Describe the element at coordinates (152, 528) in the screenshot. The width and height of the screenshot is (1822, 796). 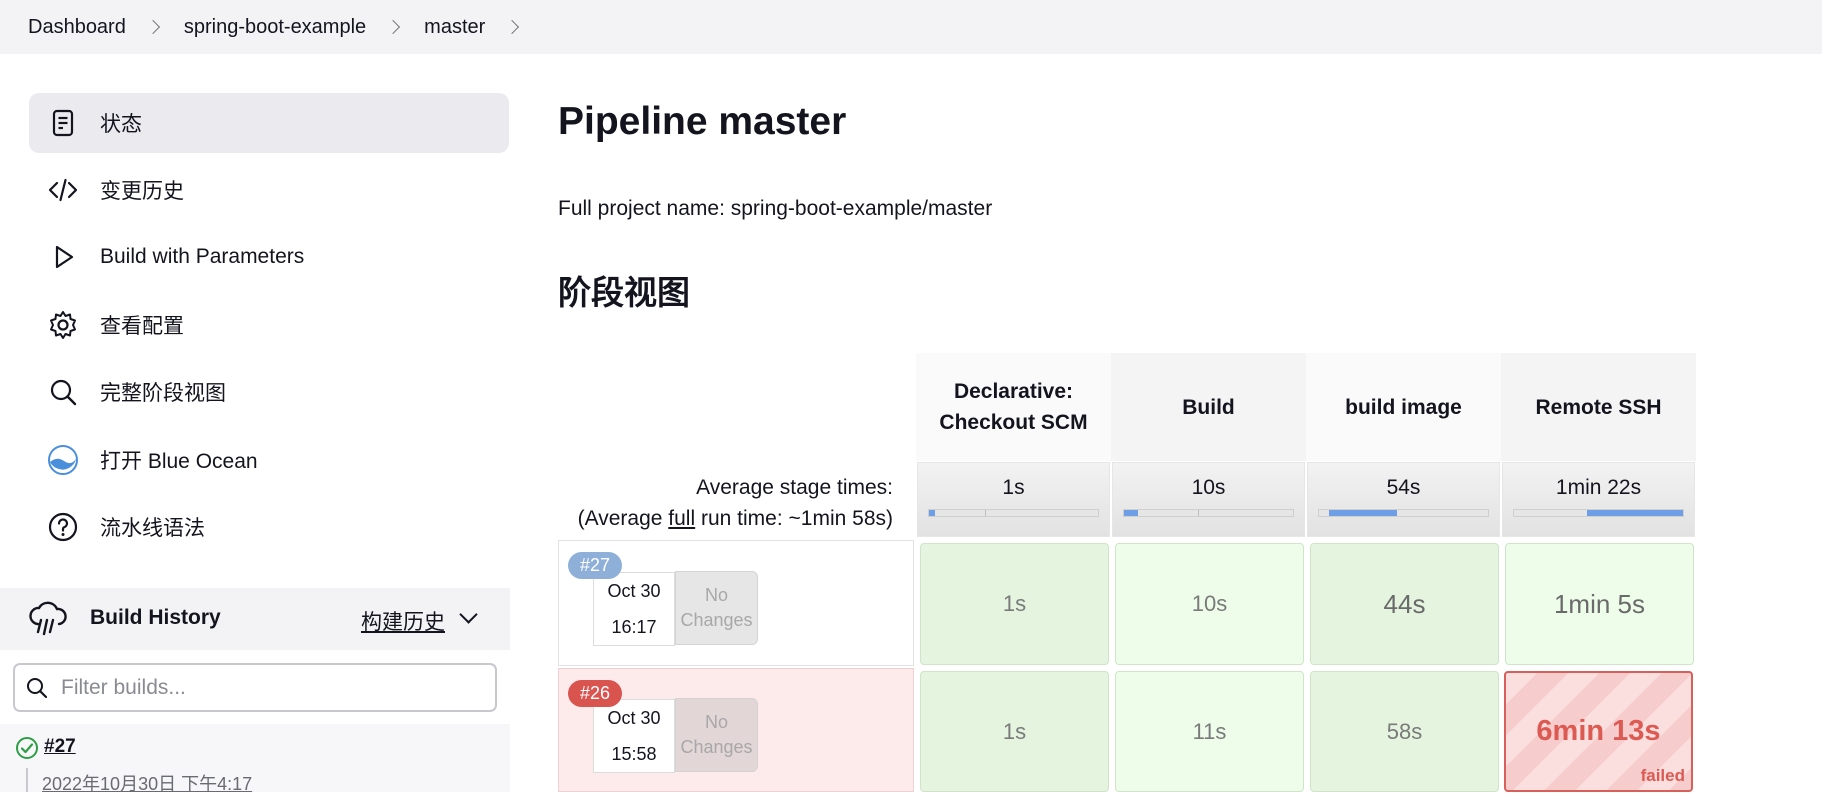
I see `sidebar-item-label: 流水线语法` at that location.